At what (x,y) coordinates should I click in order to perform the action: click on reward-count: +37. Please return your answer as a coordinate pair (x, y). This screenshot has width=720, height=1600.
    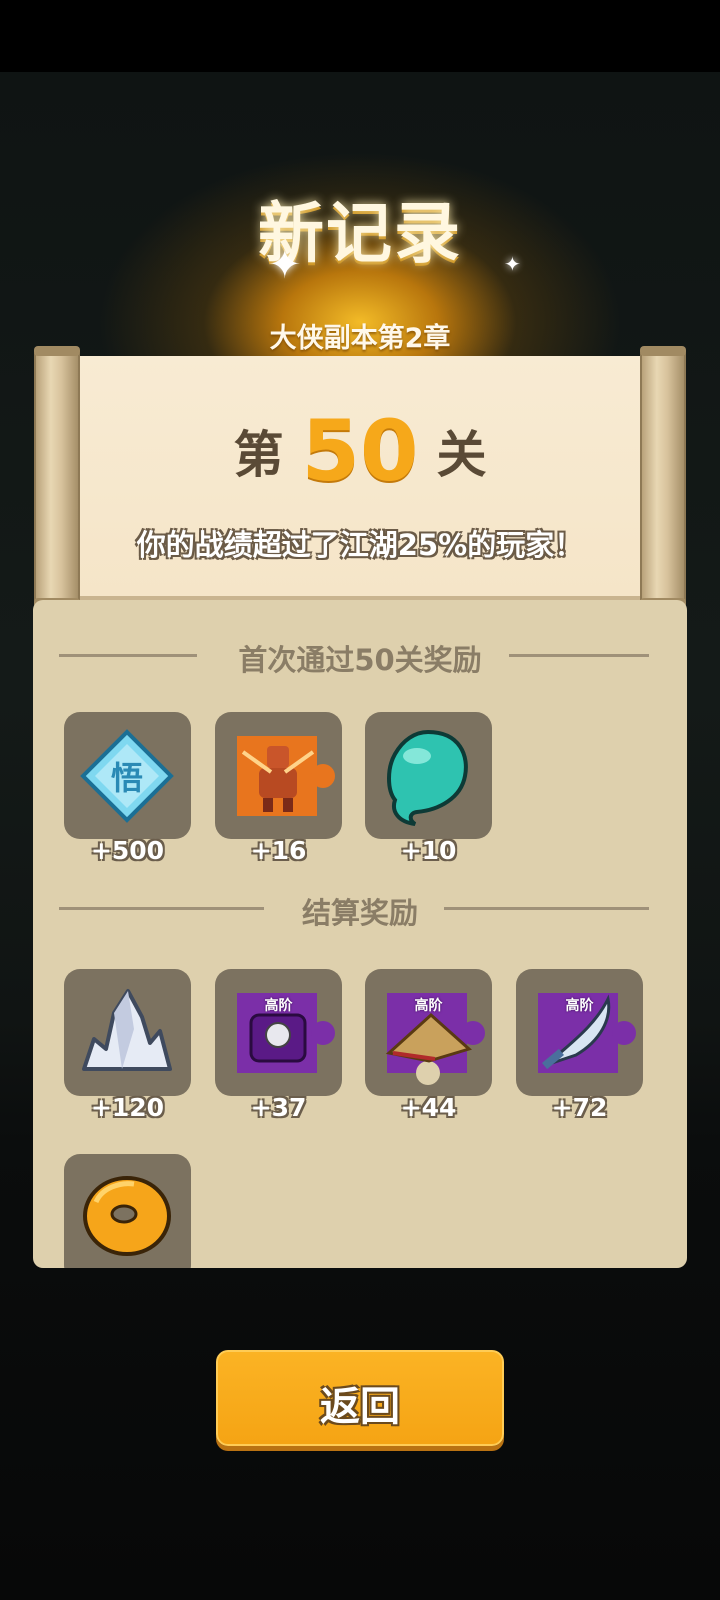
    Looking at the image, I should click on (278, 1107).